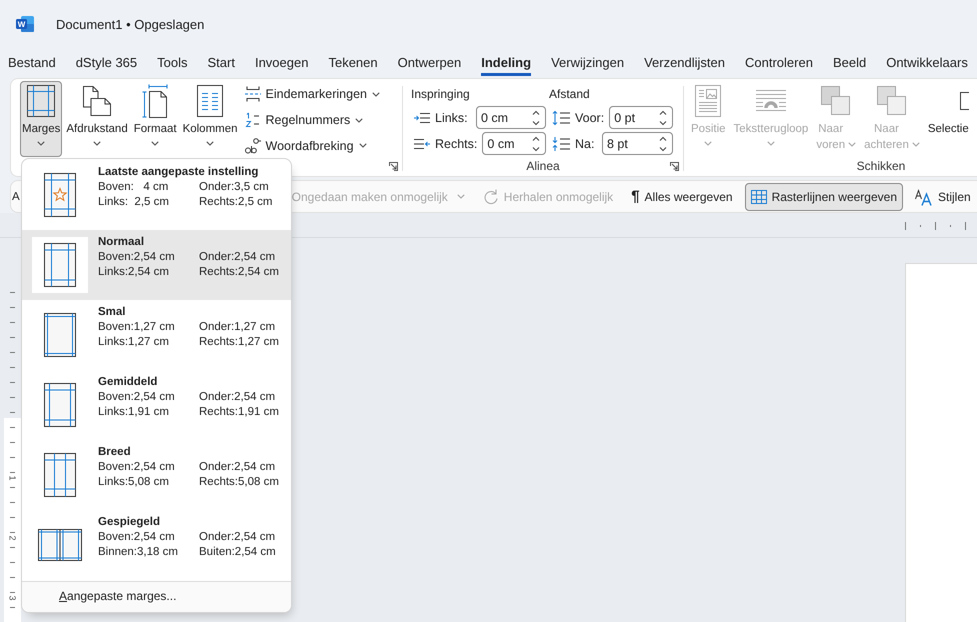 This screenshot has width=977, height=622. What do you see at coordinates (138, 552) in the screenshot?
I see `margin-value: Binnen:3,18 cm` at bounding box center [138, 552].